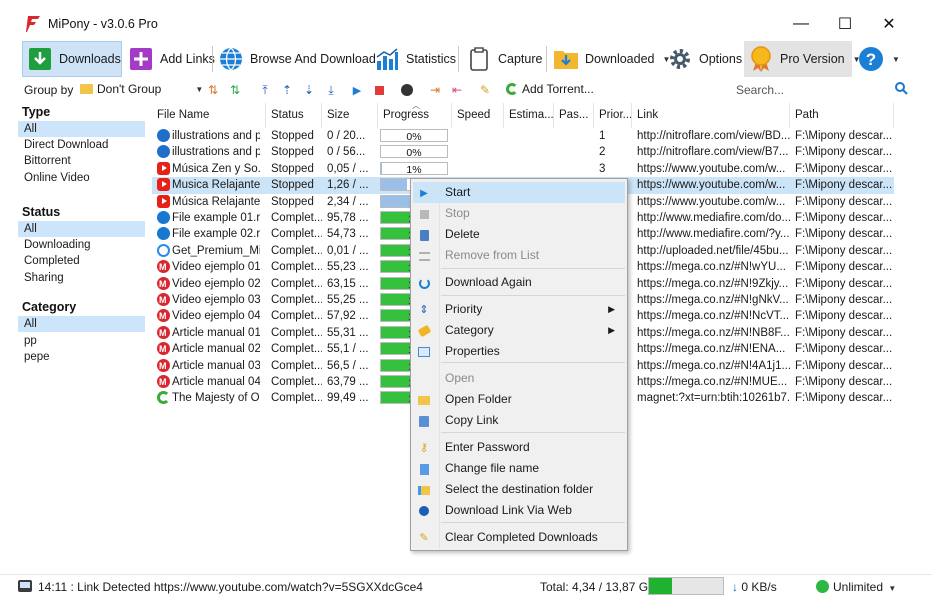  I want to click on group-by-select: Don't Group ▼, so click(141, 89).